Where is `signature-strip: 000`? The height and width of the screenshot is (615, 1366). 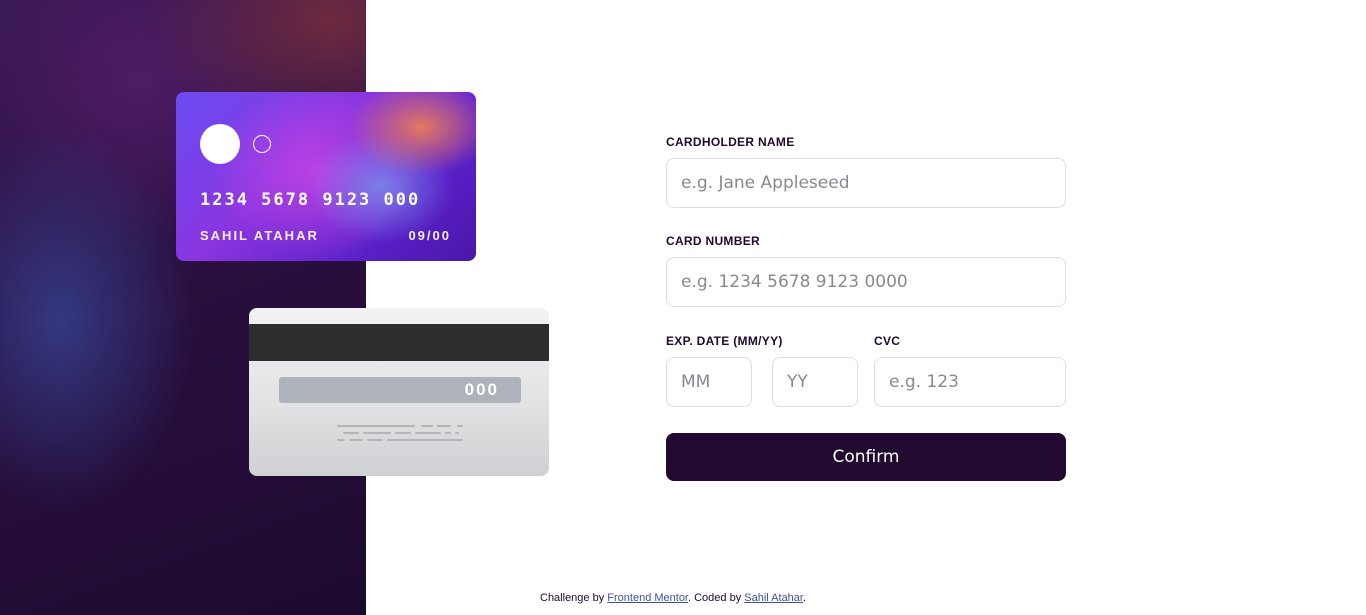
signature-strip: 000 is located at coordinates (400, 390).